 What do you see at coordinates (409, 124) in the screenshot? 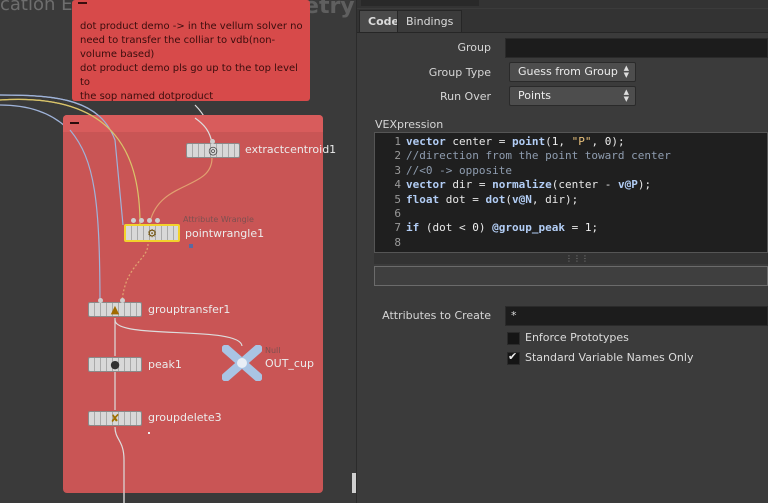
I see `vexpression-label: VEXpression` at bounding box center [409, 124].